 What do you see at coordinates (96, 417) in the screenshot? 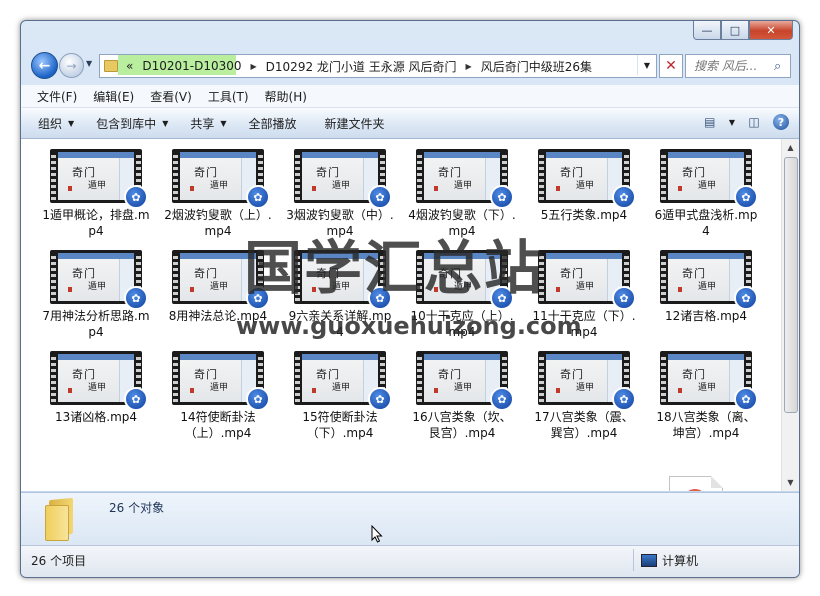
I see `file-name: 13诸凶格.mp4` at bounding box center [96, 417].